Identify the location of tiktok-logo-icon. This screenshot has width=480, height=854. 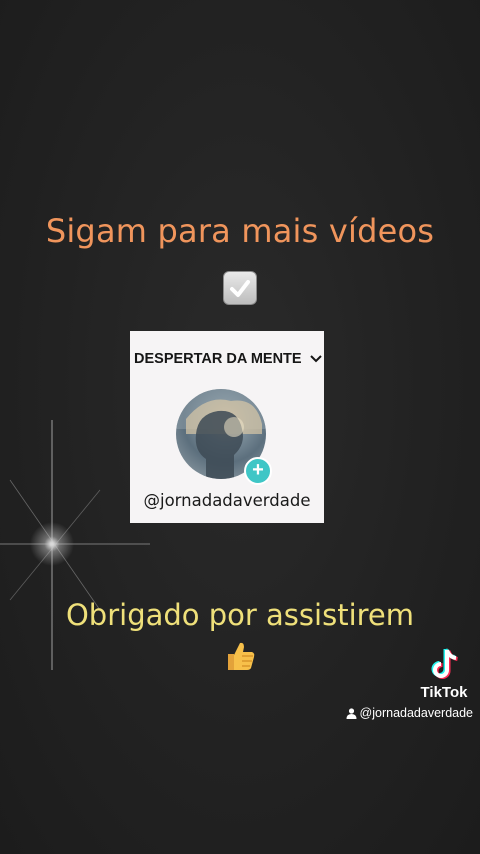
(444, 663).